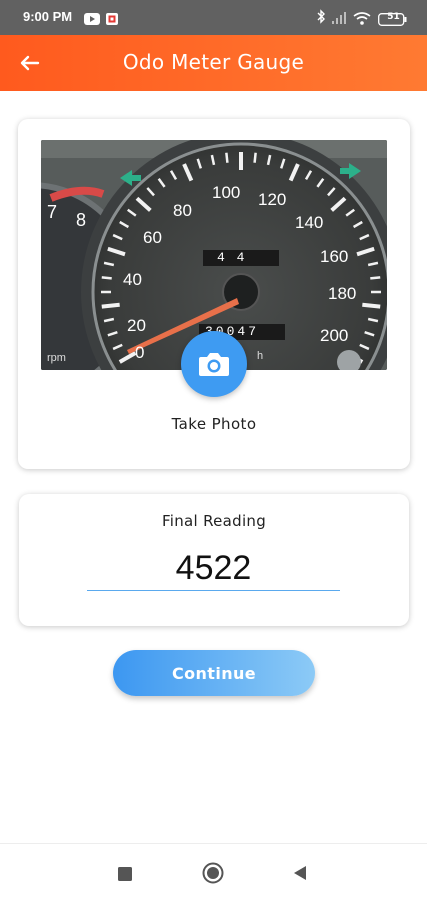 The image size is (427, 901). I want to click on speed-label: 80, so click(182, 210).